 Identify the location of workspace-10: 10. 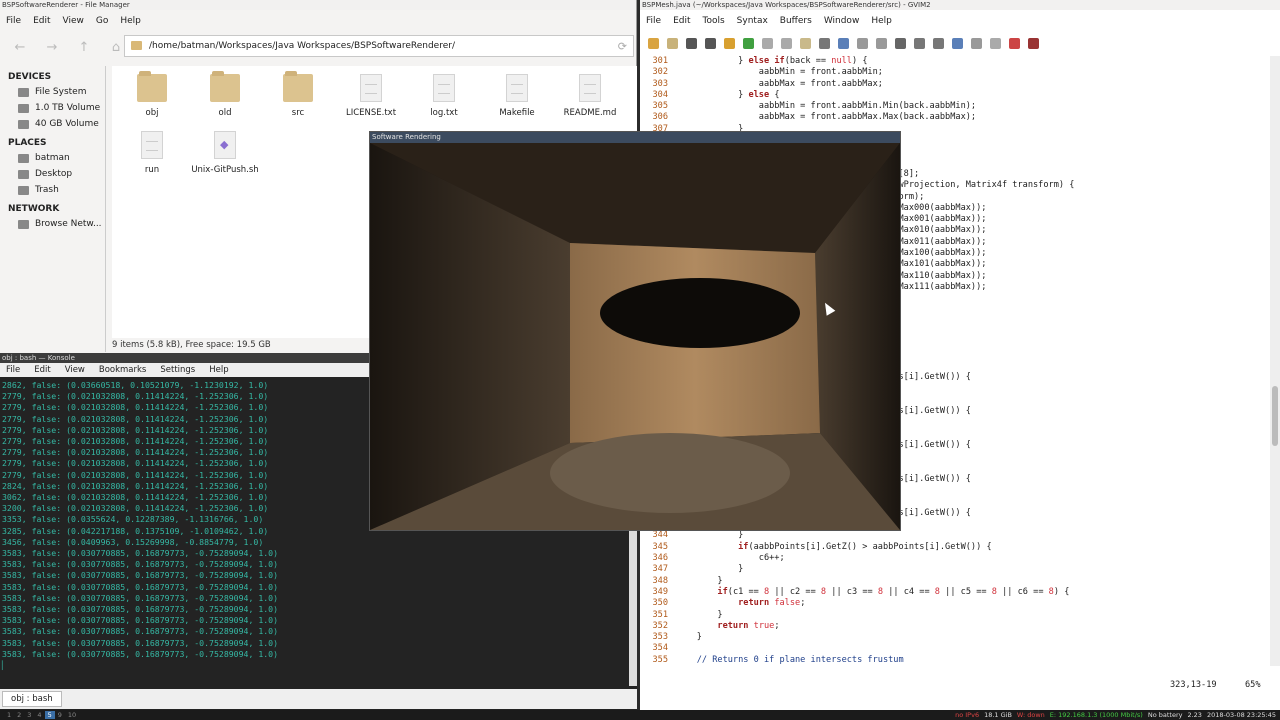
(72, 715).